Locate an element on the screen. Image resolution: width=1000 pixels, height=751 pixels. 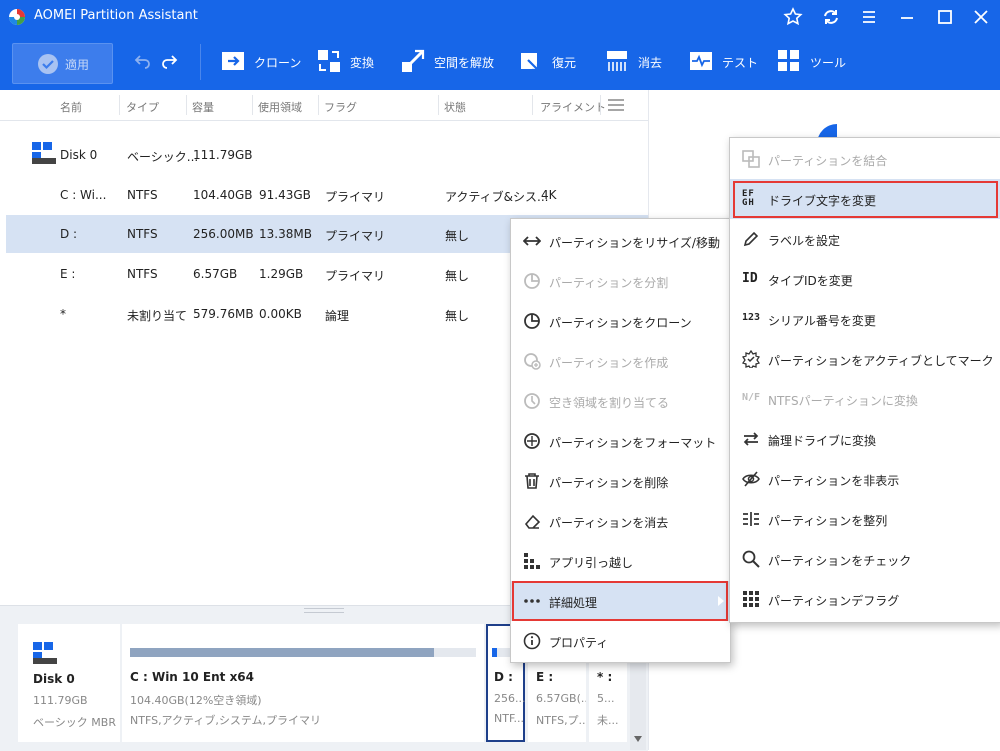
menu-item-label: パーティションを分割 is located at coordinates (609, 283).